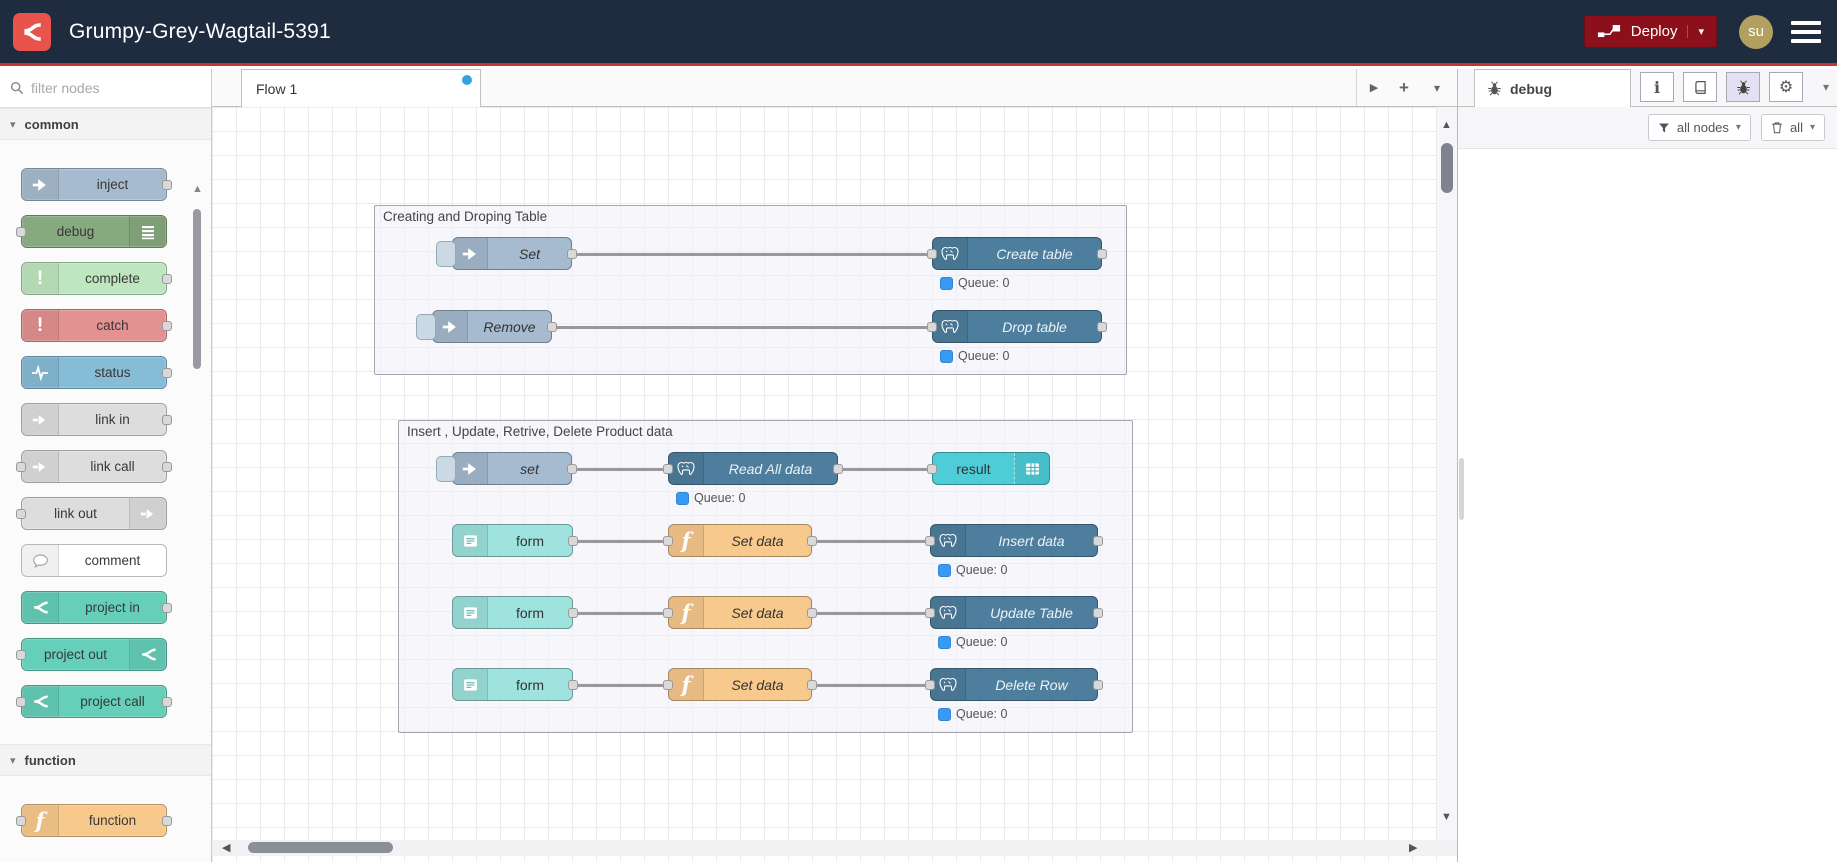 The image size is (1837, 862). Describe the element at coordinates (1756, 31) in the screenshot. I see `user-avatar: su` at that location.